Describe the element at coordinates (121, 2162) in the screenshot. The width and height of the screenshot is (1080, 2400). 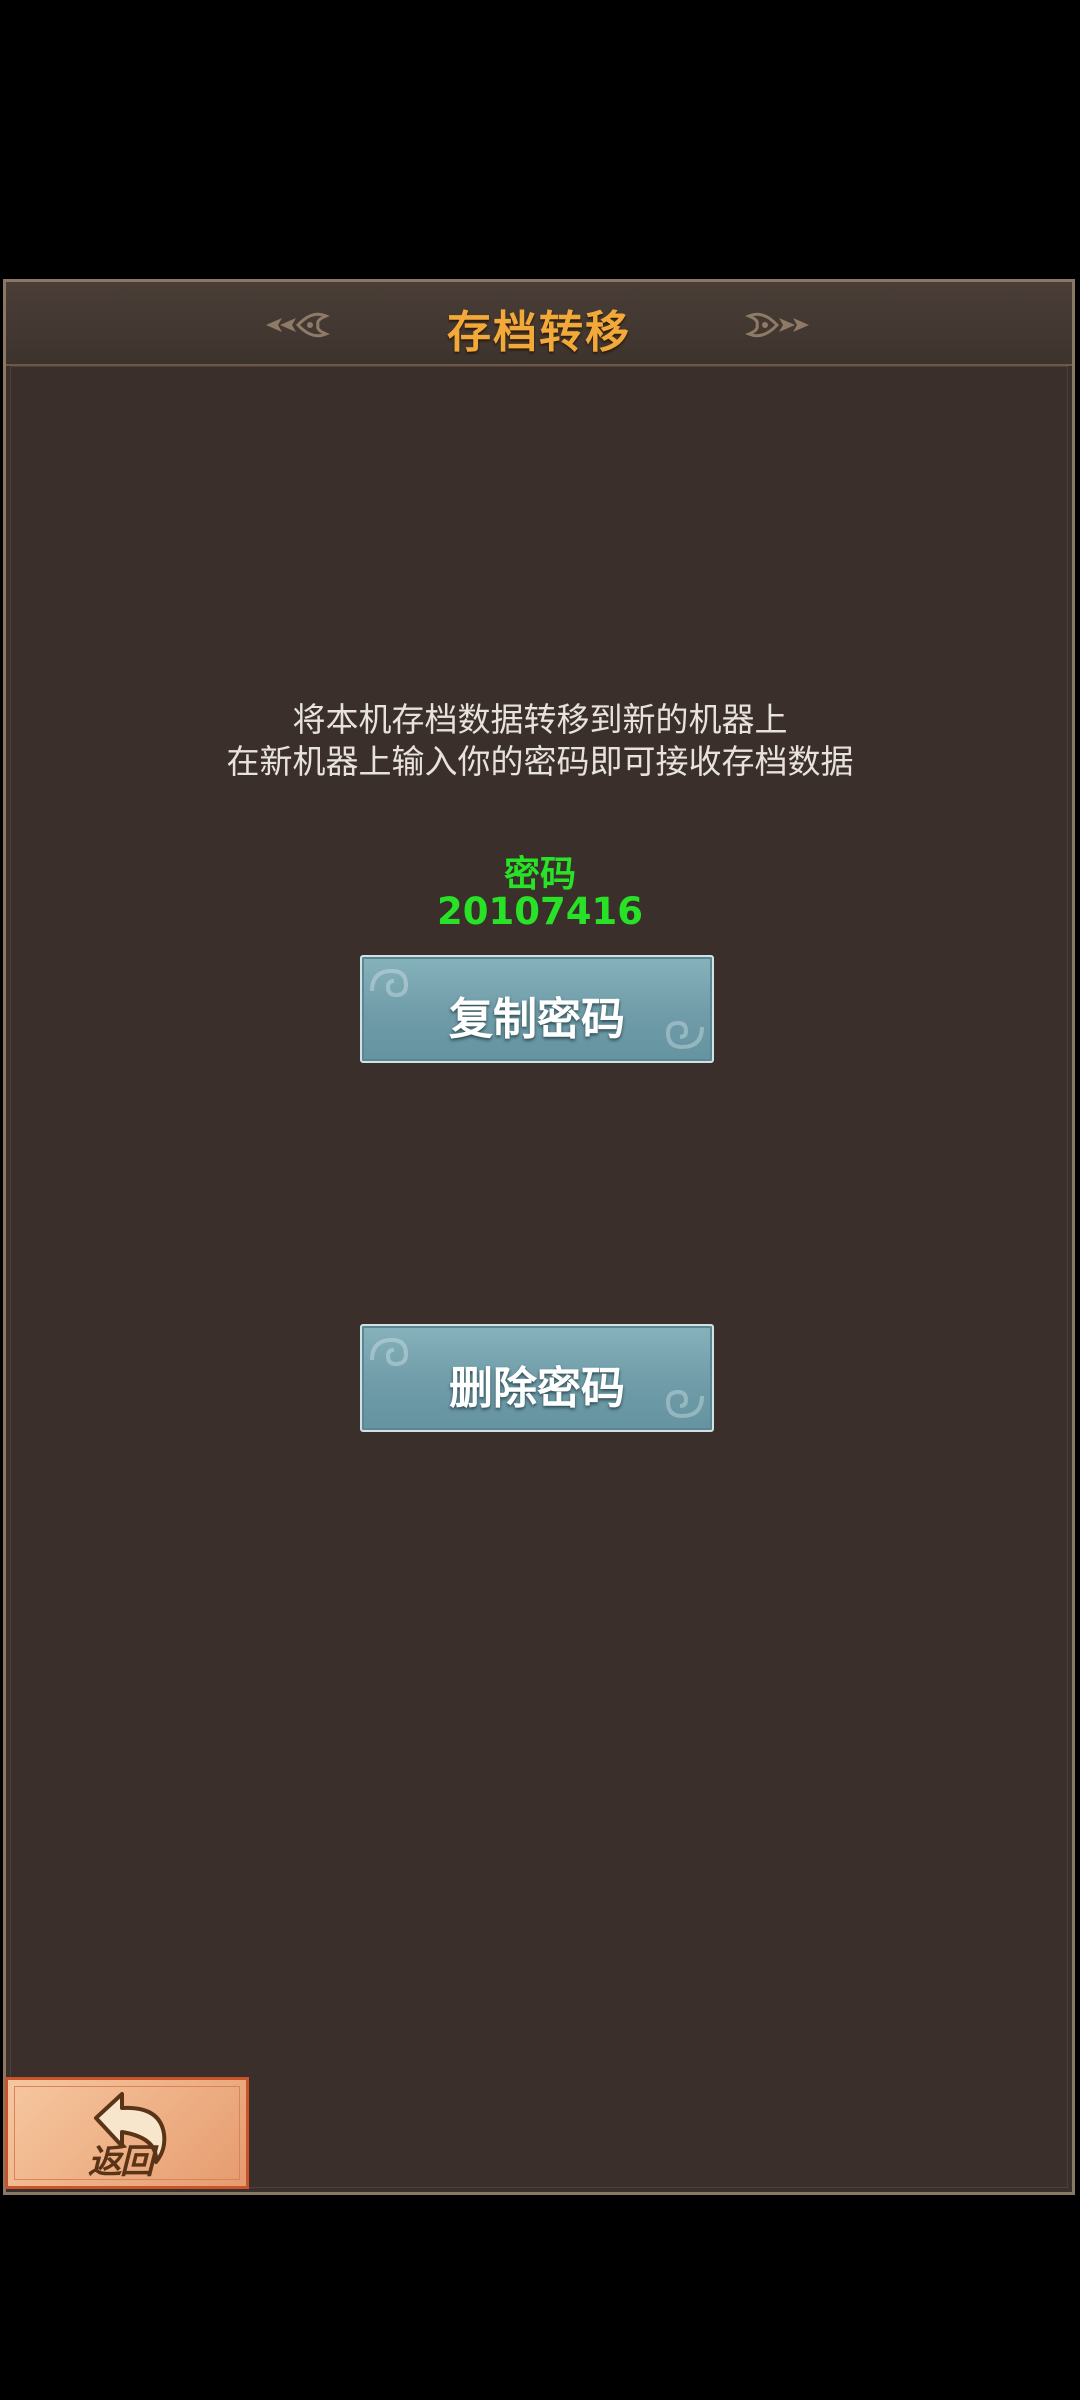
I see `back-button-label: 返回` at that location.